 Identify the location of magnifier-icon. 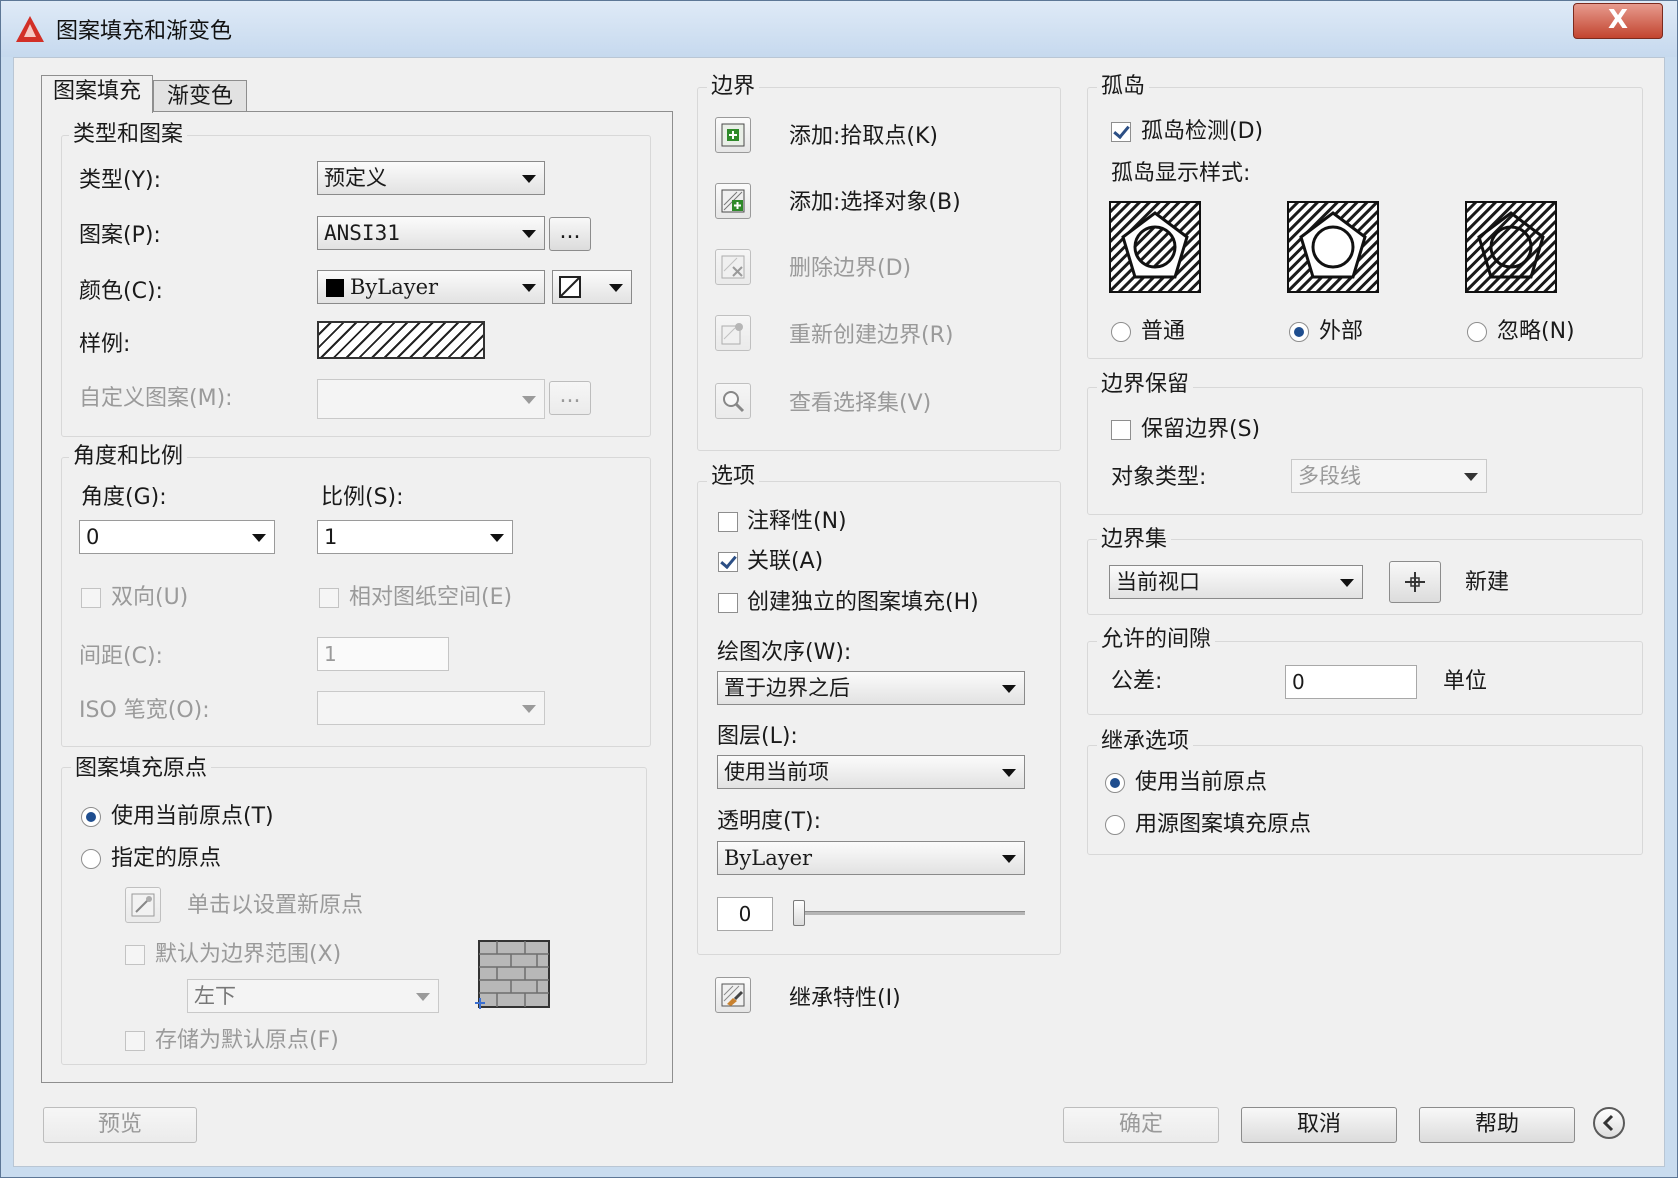
(734, 402).